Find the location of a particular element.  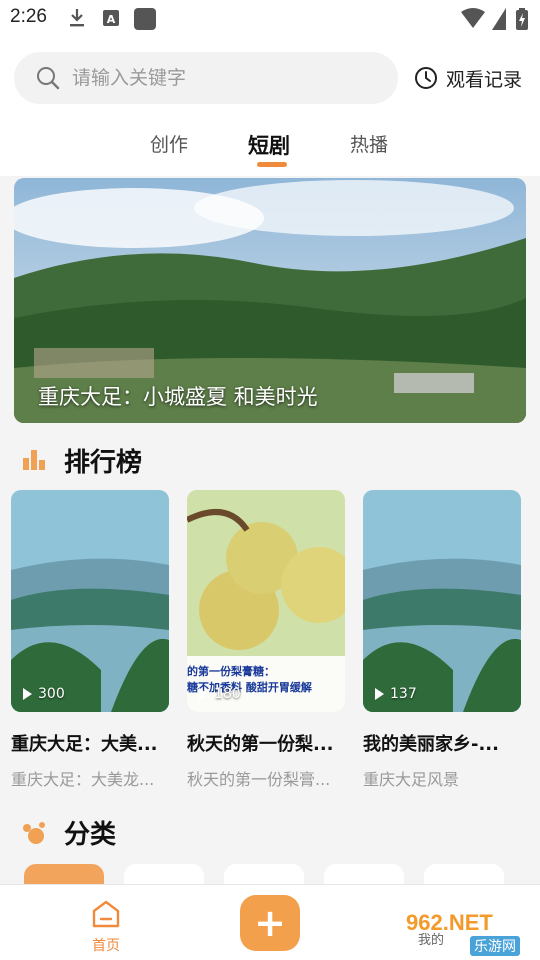

battery-icon is located at coordinates (522, 19).